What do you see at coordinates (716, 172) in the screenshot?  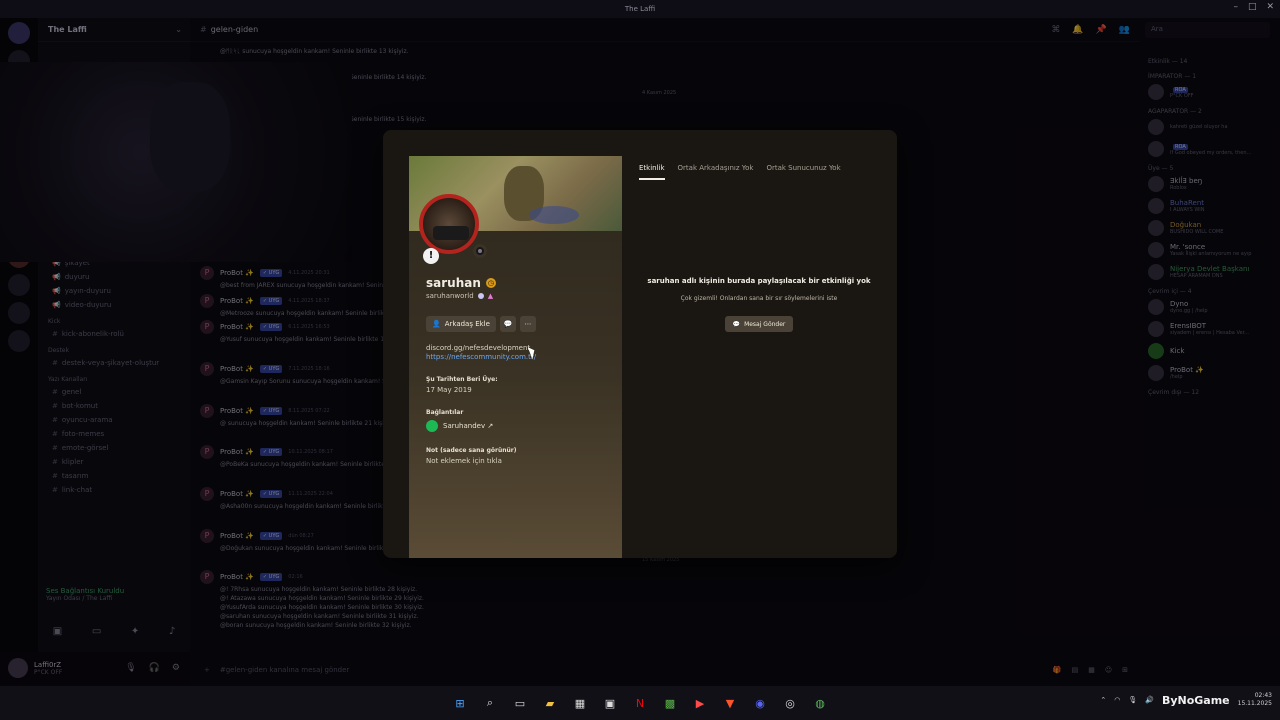 I see `tab-mutual-friends: Ortak Arkadaşınız Yok` at bounding box center [716, 172].